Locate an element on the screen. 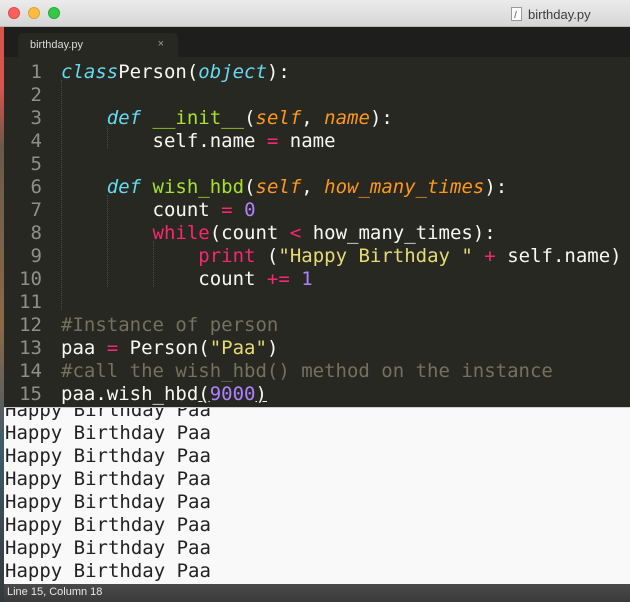 Image resolution: width=630 pixels, height=602 pixels. line-number: 4 is located at coordinates (36, 141).